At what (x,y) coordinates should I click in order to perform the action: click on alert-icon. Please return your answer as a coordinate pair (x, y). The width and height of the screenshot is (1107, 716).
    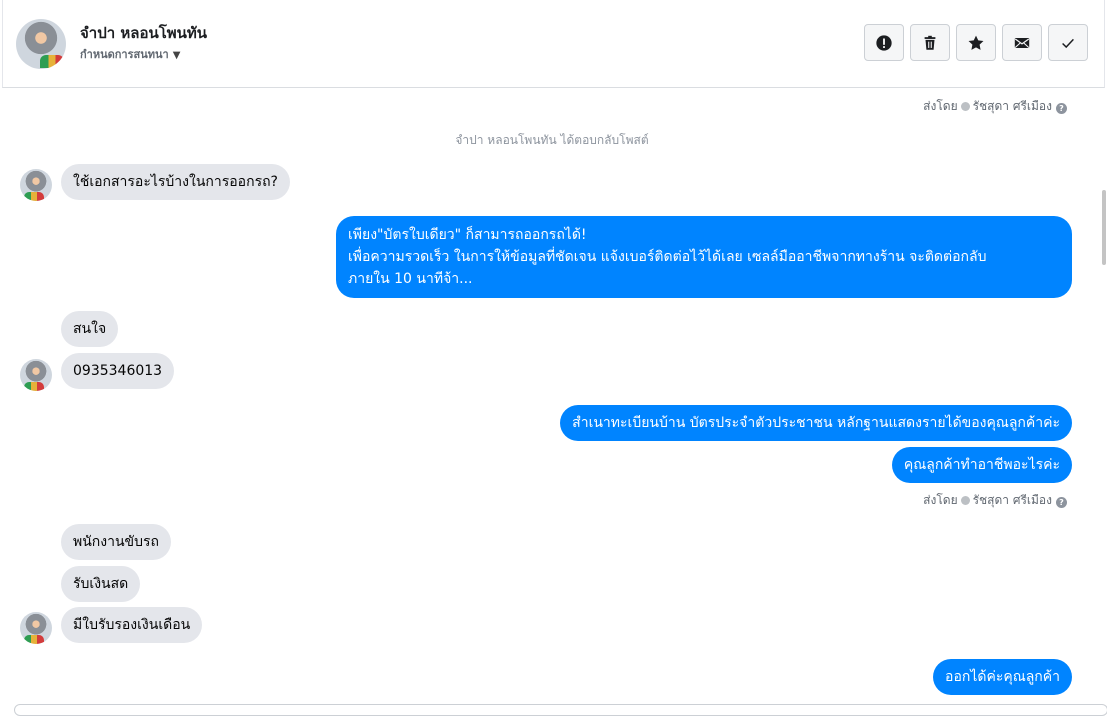
    Looking at the image, I should click on (884, 42).